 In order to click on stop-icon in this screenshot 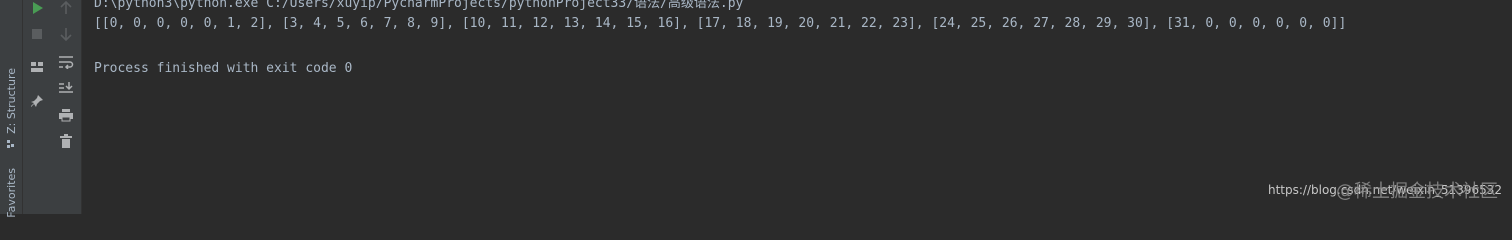, I will do `click(37, 34)`.